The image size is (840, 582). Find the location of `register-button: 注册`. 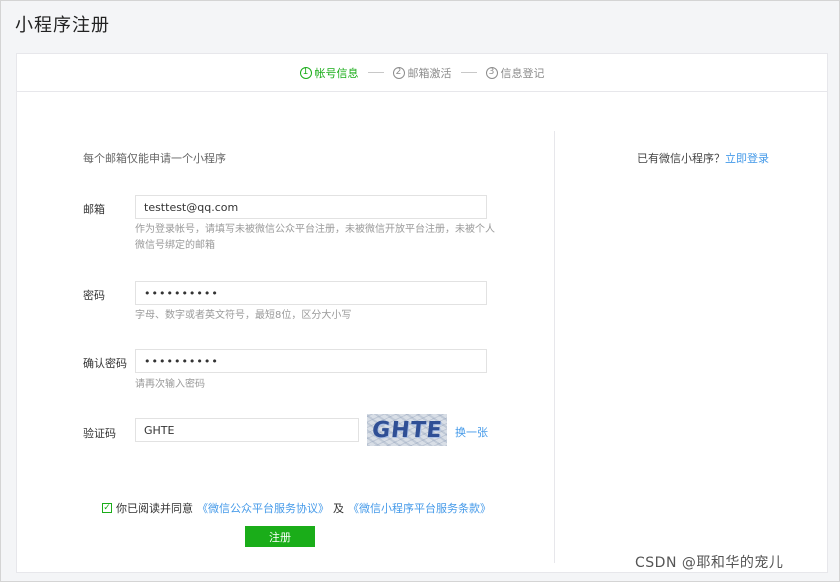

register-button: 注册 is located at coordinates (280, 536).